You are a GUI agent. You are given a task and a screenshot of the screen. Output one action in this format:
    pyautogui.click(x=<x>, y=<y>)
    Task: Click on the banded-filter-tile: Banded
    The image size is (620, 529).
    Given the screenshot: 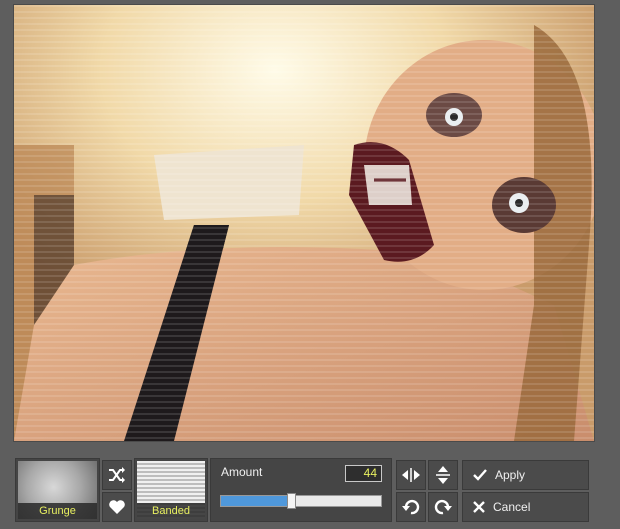 What is the action you would take?
    pyautogui.click(x=171, y=490)
    